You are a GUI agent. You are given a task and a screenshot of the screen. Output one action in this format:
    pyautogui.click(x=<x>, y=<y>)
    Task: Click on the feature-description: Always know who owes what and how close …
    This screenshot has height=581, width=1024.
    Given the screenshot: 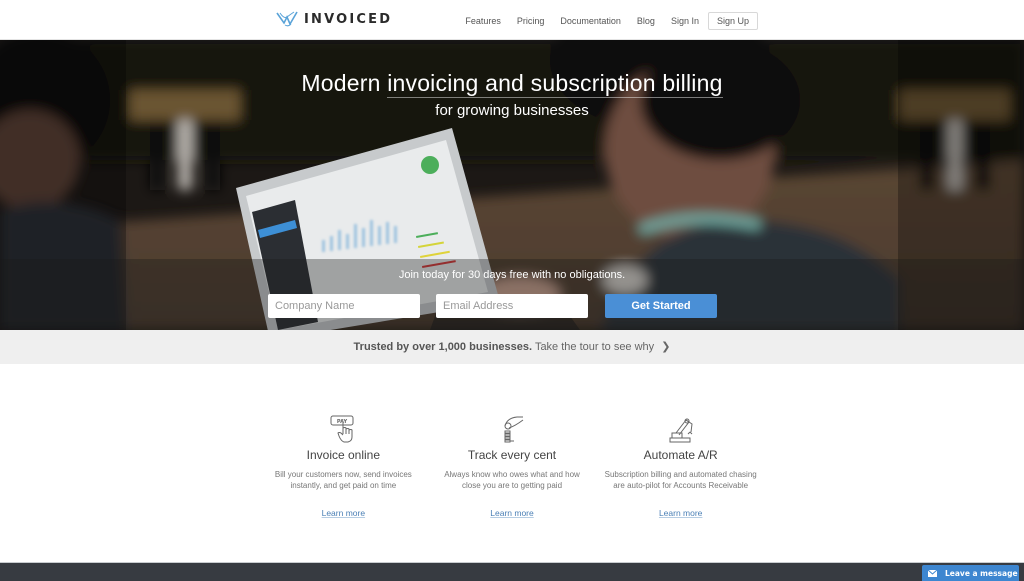 What is the action you would take?
    pyautogui.click(x=512, y=480)
    